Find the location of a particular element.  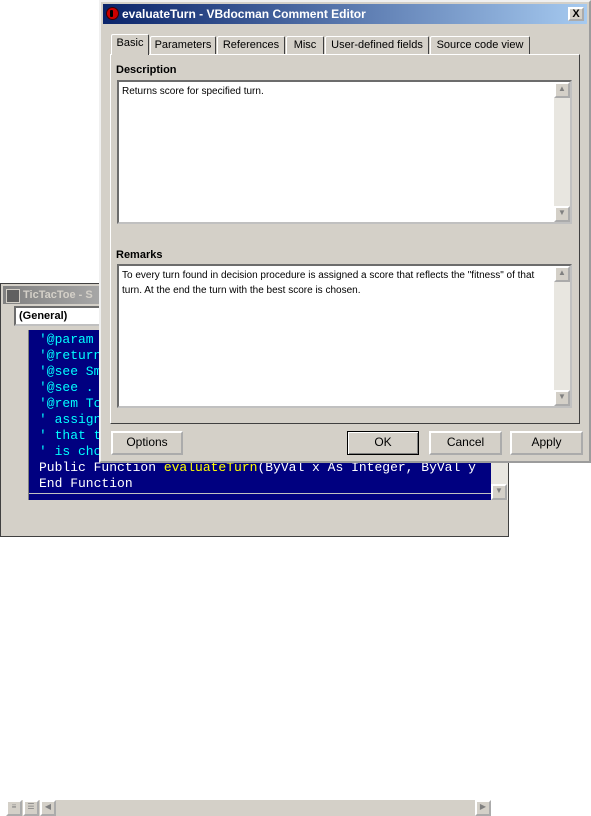

close-button: X is located at coordinates (576, 14).